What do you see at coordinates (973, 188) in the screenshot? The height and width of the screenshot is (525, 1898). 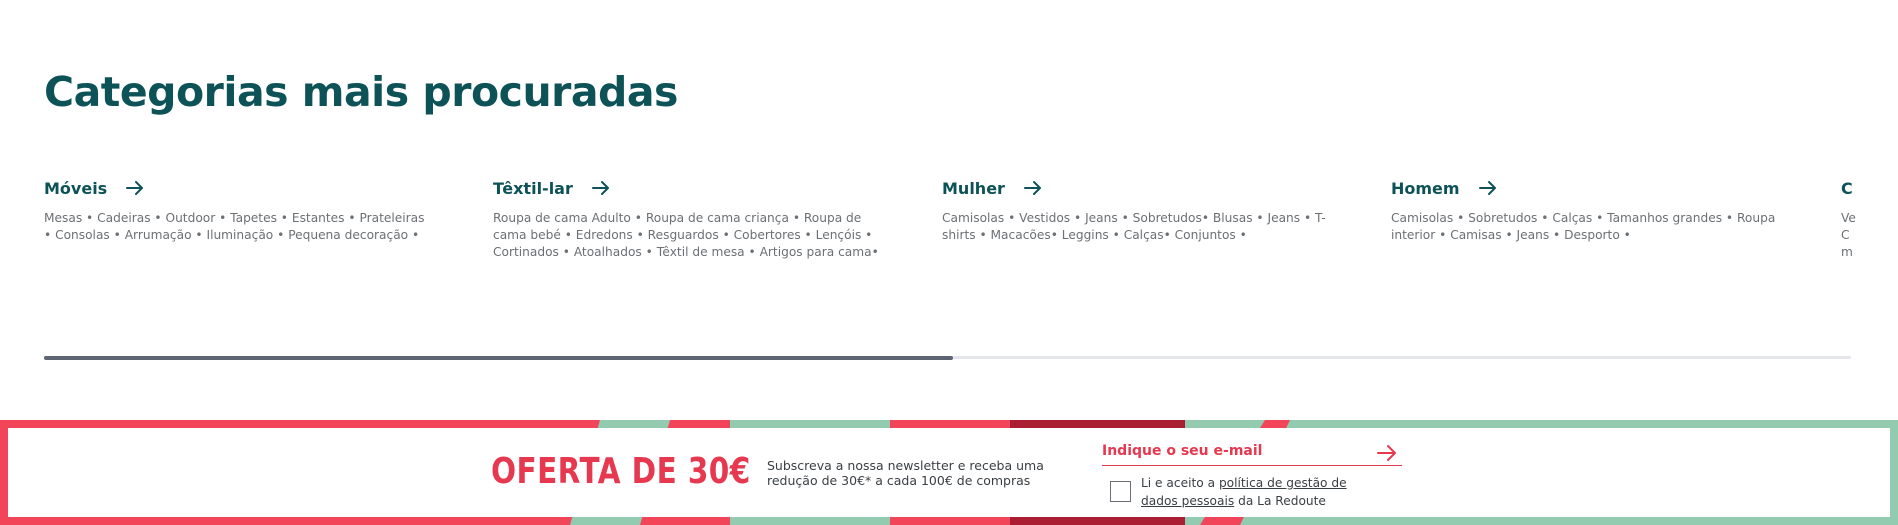 I see `category-title: Mulher` at bounding box center [973, 188].